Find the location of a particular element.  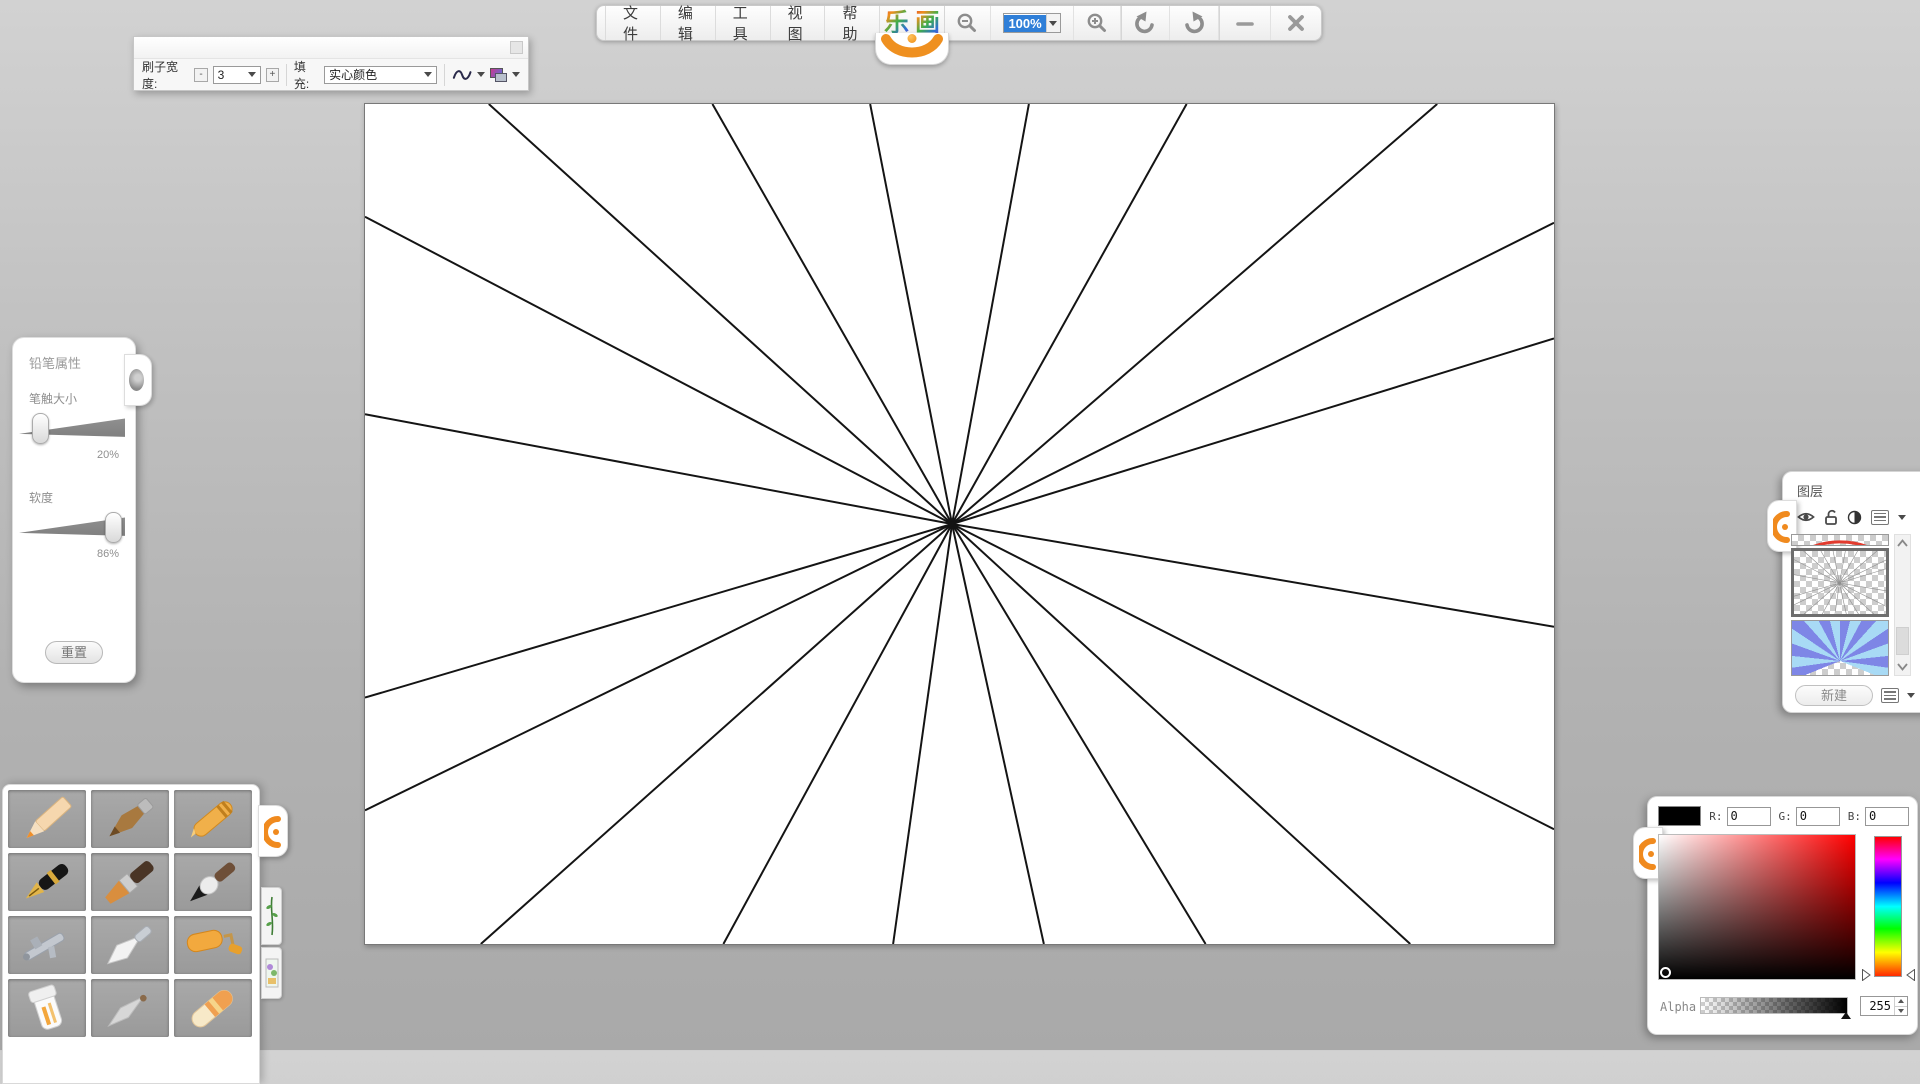

softness-thumb is located at coordinates (113, 527).